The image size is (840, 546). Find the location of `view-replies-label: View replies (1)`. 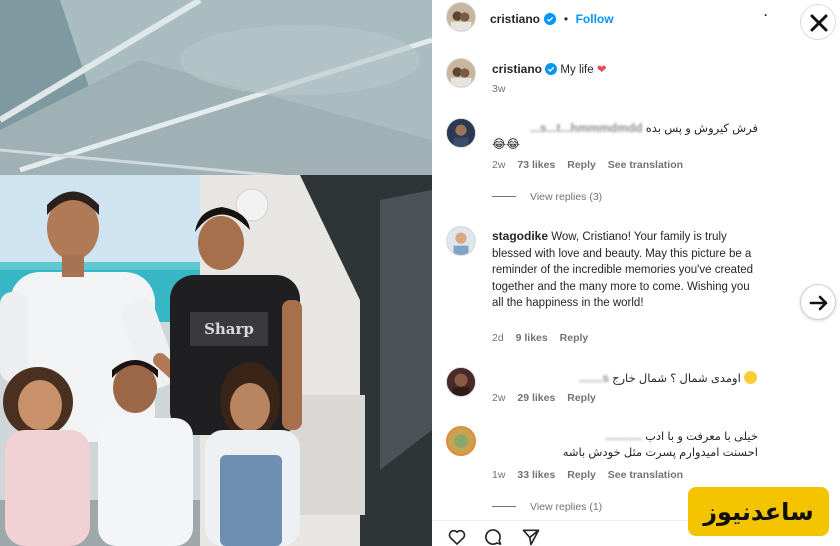

view-replies-label: View replies (1) is located at coordinates (566, 507).